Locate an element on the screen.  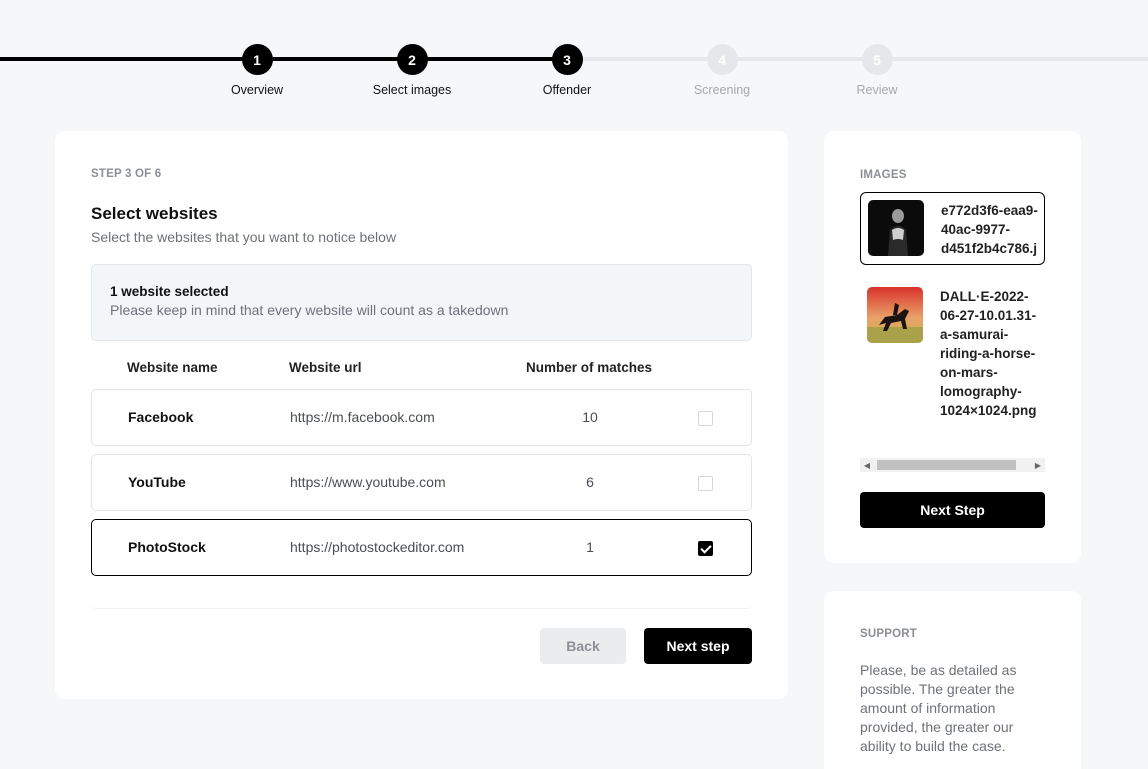
scroll-right-icon: ▶ is located at coordinates (1038, 465).